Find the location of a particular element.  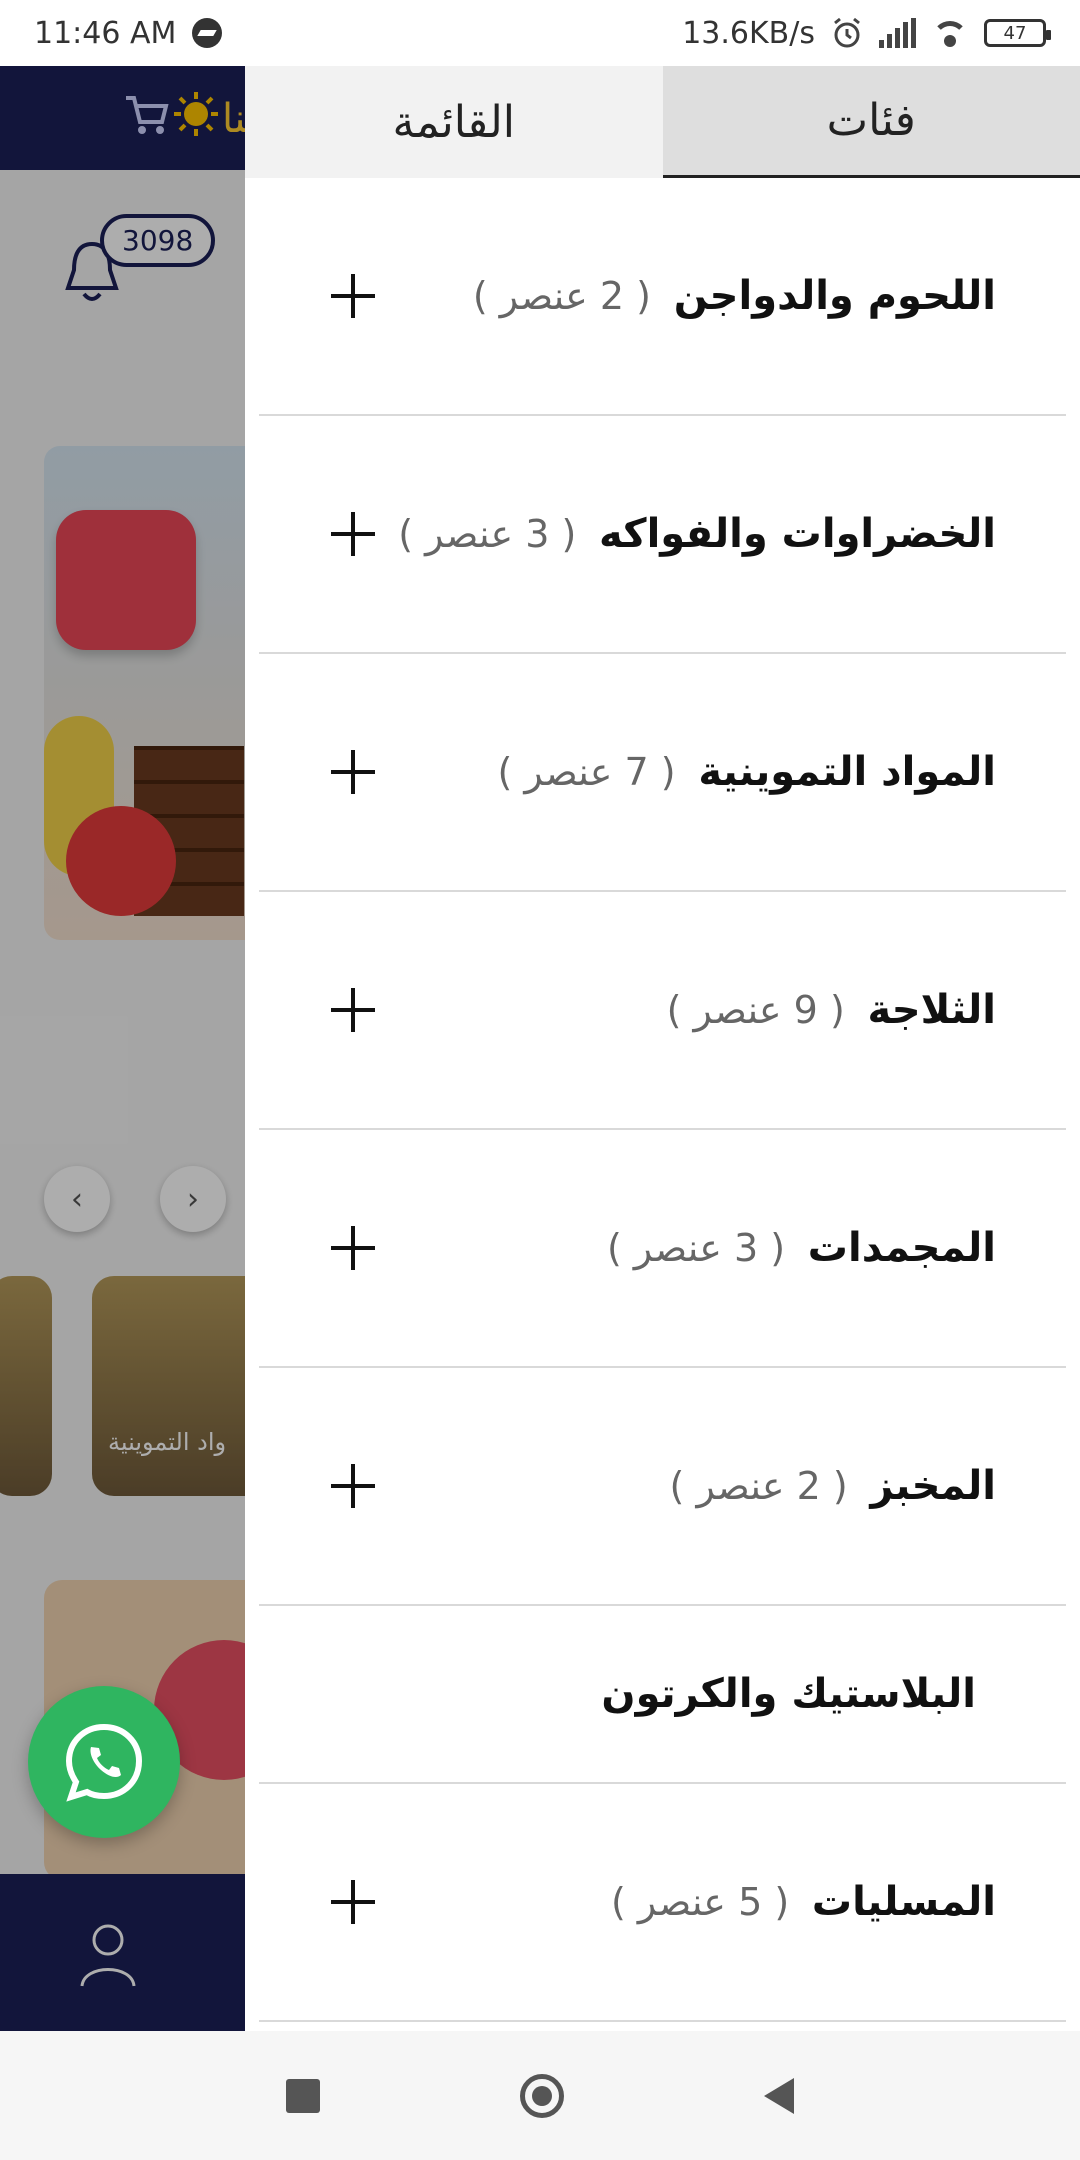

home-icon is located at coordinates (542, 2095).